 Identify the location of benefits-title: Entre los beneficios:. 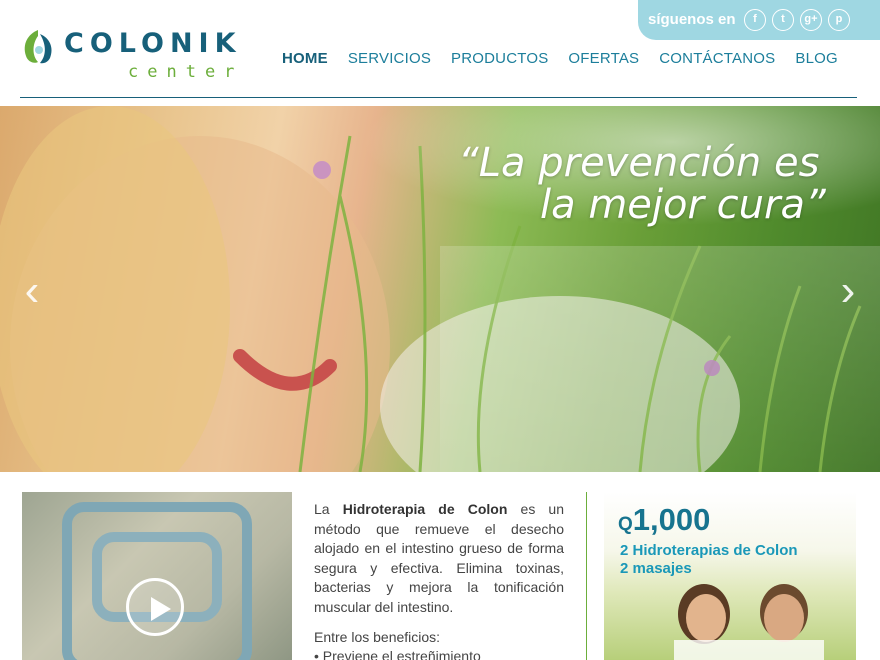
(377, 637).